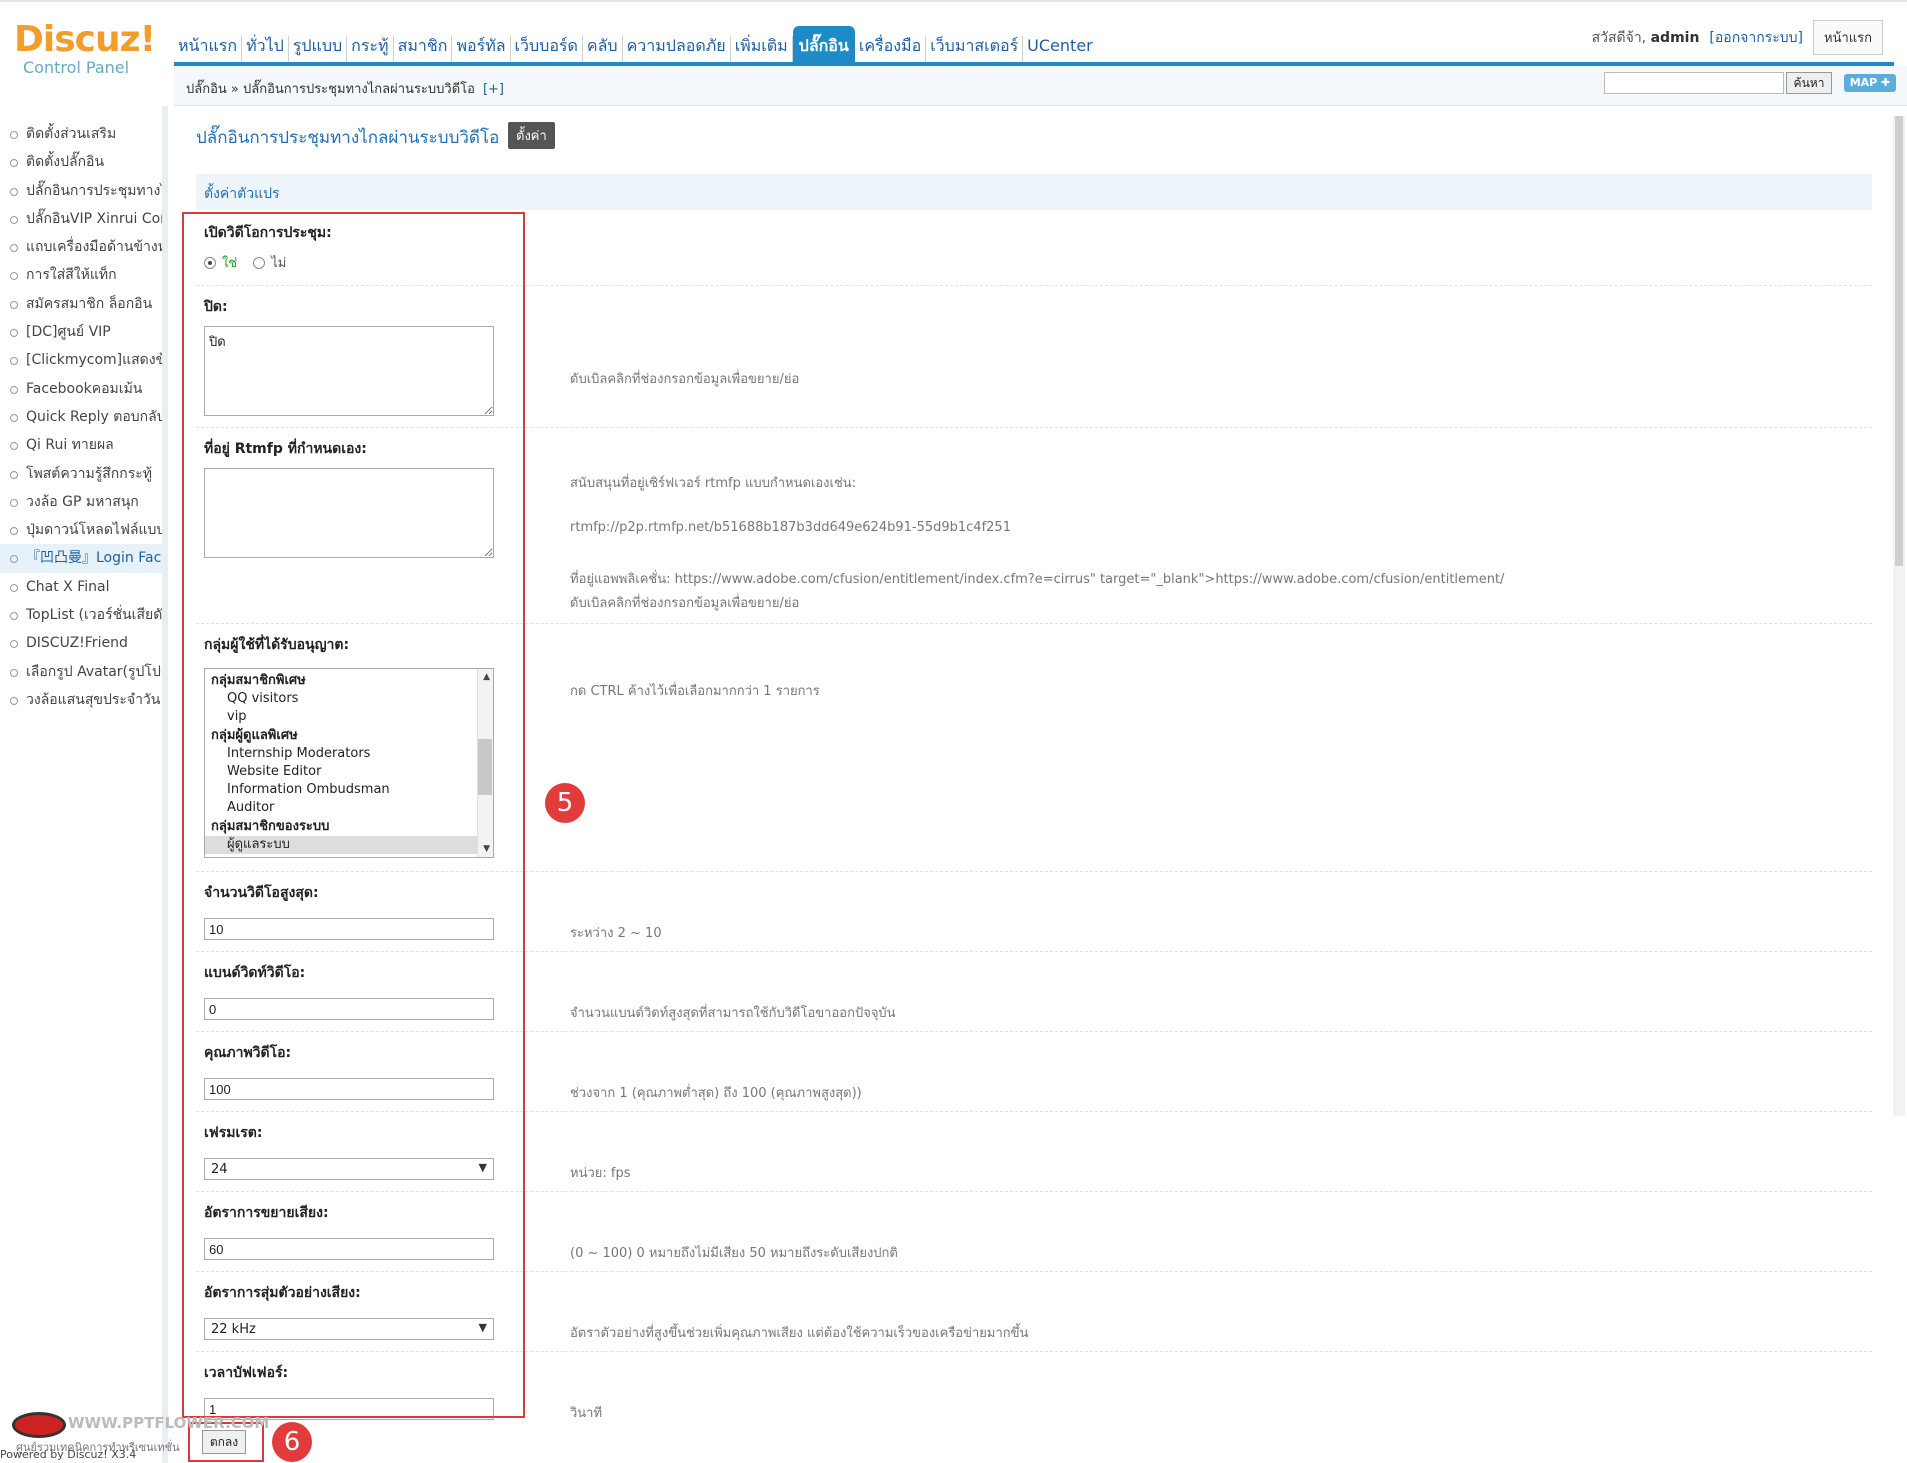 The width and height of the screenshot is (1907, 1463). I want to click on sidebar-item: TopList (เวอร์ชั่นเสียดัง), so click(81, 615).